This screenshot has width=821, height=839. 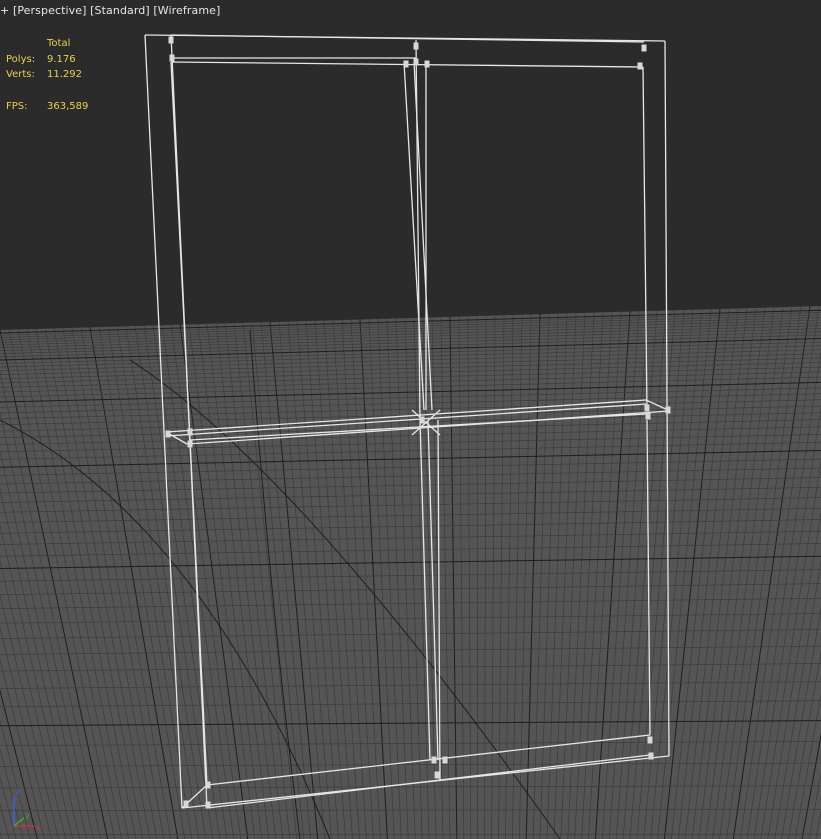 I want to click on verts-label: Verts:, so click(x=20, y=74).